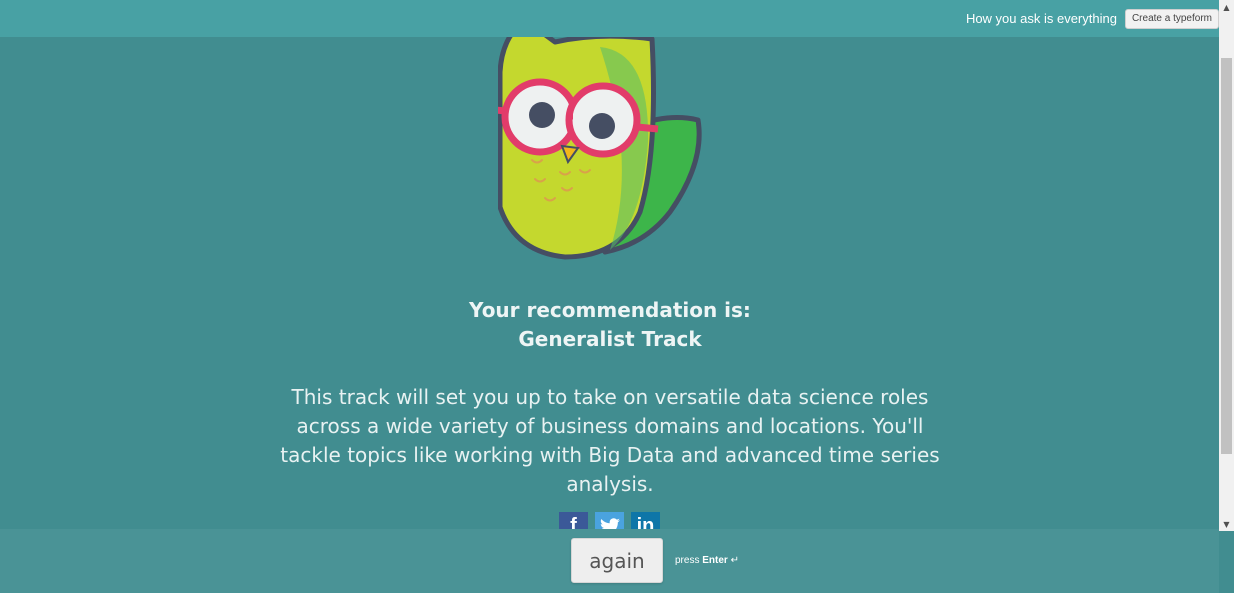 This screenshot has width=1234, height=593. I want to click on vertical-scrollbar: ▲ ▼, so click(1226, 265).